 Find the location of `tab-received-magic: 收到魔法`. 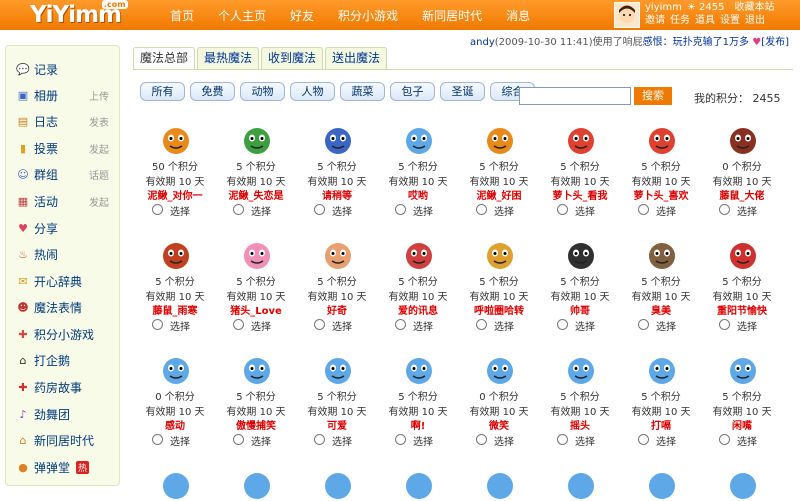

tab-received-magic: 收到魔法 is located at coordinates (292, 58).